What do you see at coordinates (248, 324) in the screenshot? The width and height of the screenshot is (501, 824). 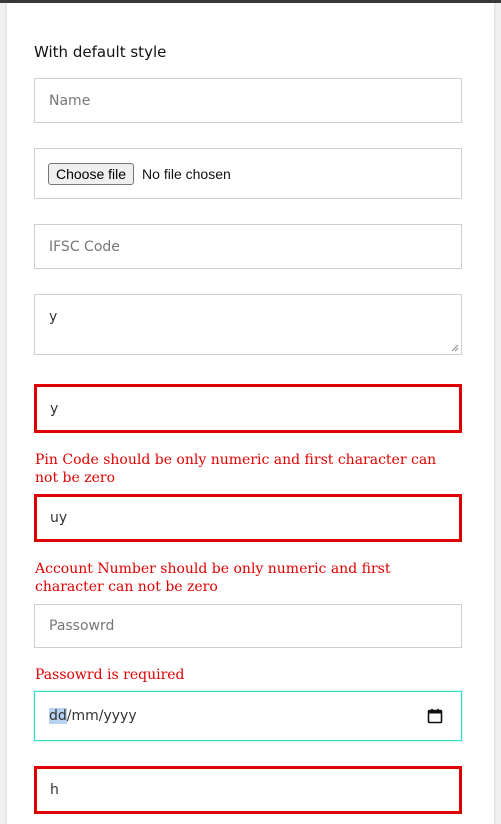 I see `address-textarea: y` at bounding box center [248, 324].